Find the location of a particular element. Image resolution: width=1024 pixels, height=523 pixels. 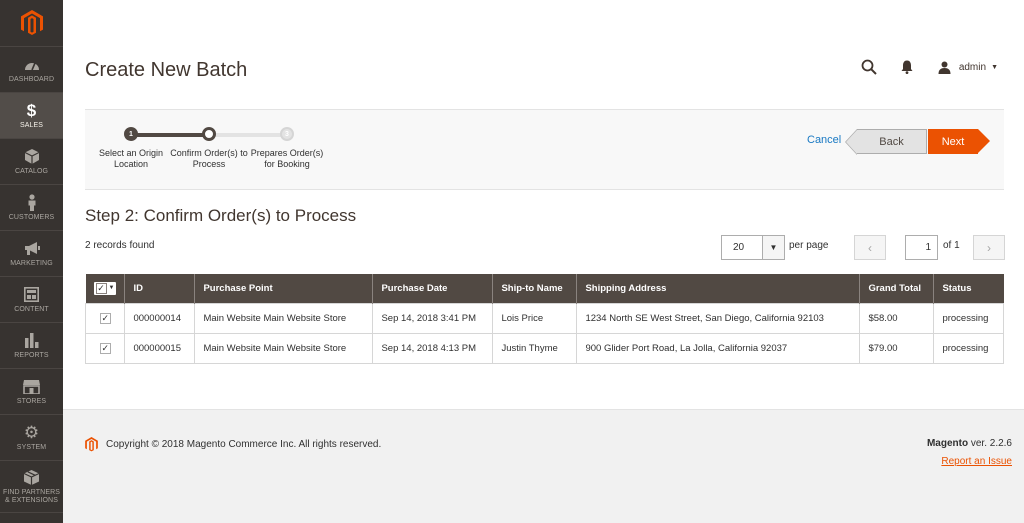

bell-icon is located at coordinates (907, 67).